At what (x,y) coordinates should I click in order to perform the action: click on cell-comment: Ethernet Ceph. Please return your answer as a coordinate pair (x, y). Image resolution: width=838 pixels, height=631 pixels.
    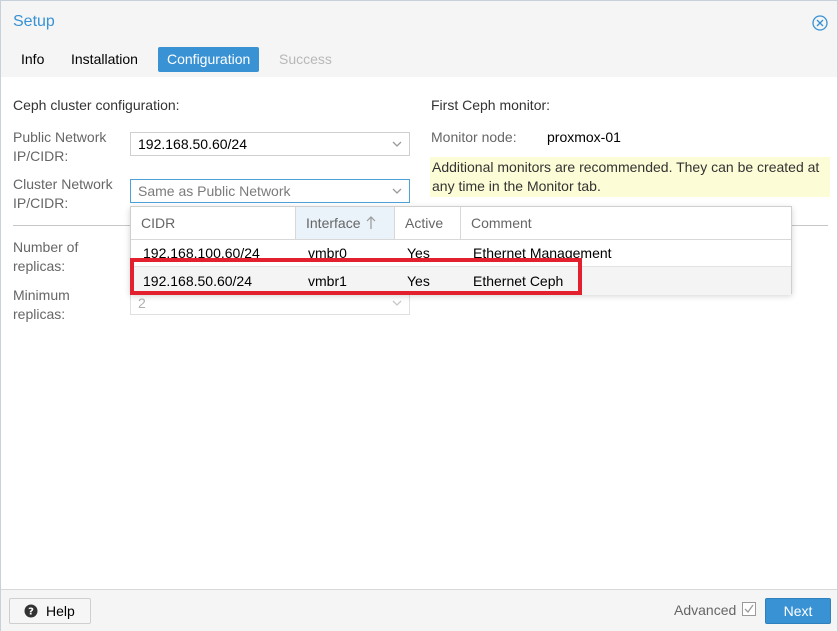
    Looking at the image, I should click on (518, 281).